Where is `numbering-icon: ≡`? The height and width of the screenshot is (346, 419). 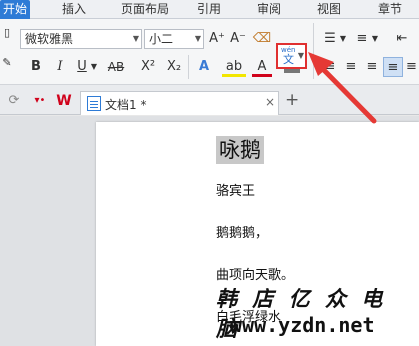
numbering-icon: ≡ is located at coordinates (362, 39).